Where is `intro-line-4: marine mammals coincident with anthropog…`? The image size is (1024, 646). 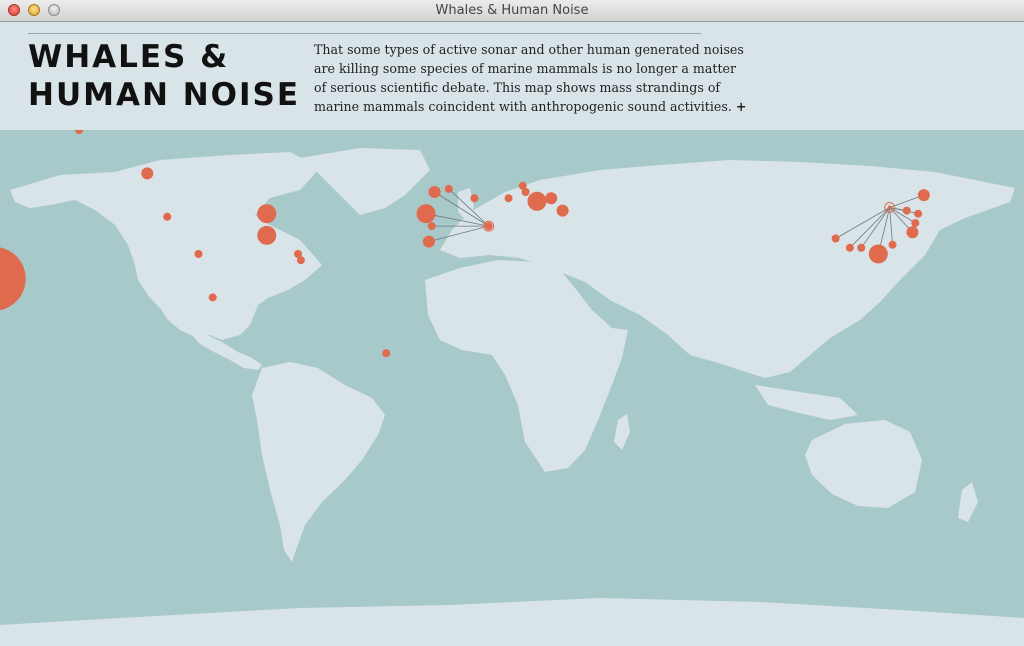
intro-line-4: marine mammals coincident with anthropog… is located at coordinates (530, 106).